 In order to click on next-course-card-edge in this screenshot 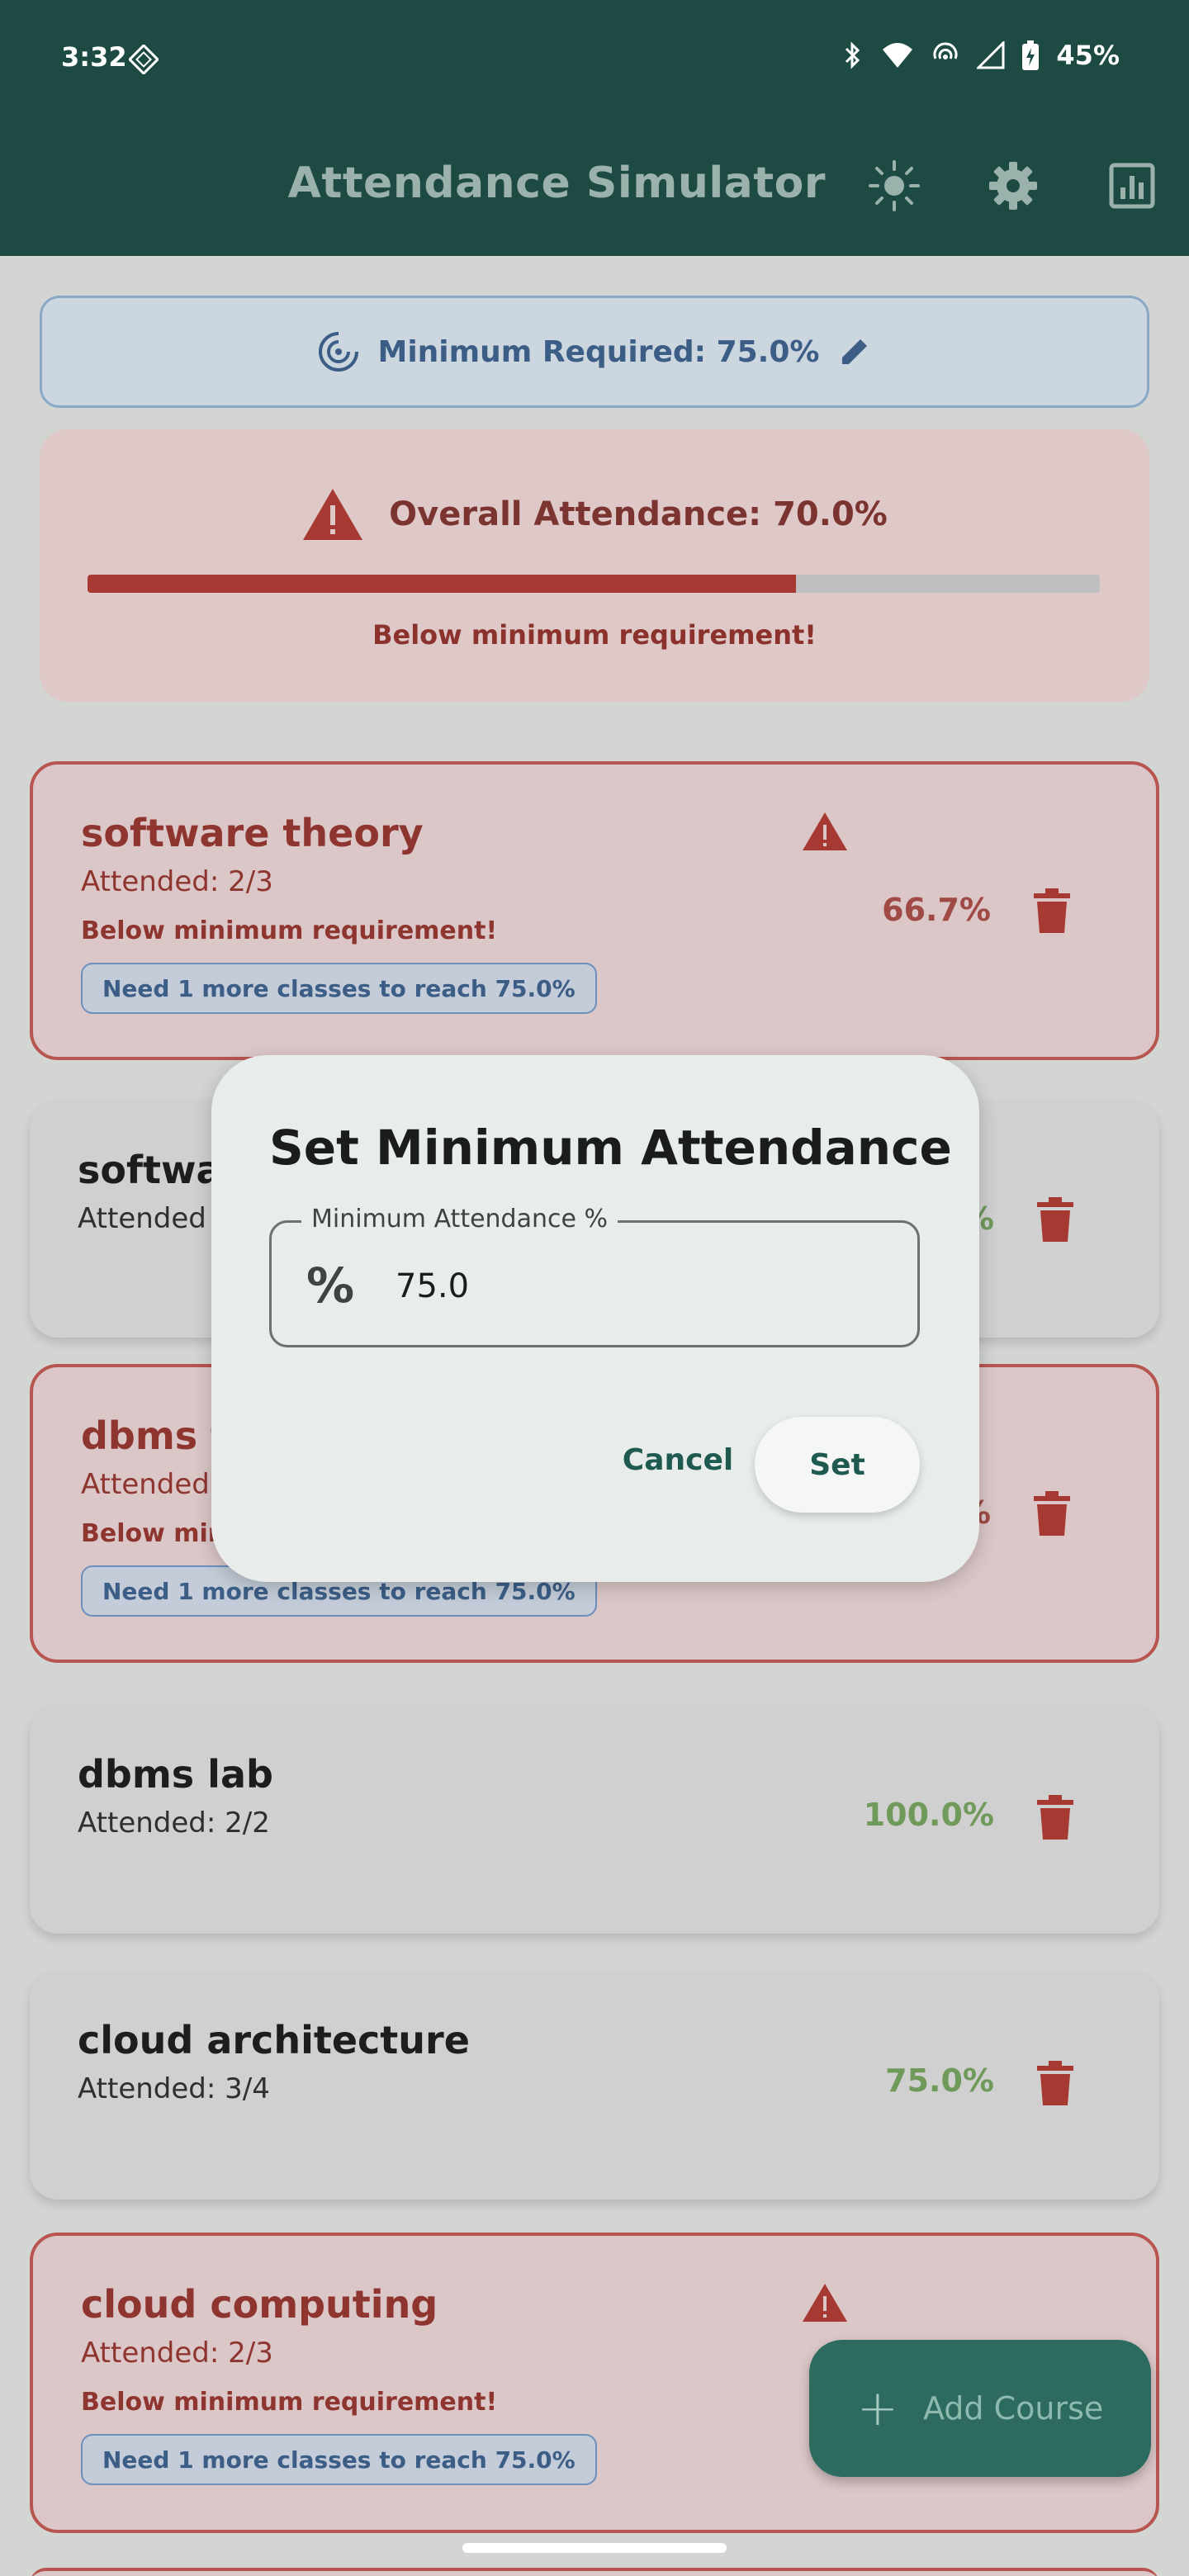, I will do `click(594, 2572)`.